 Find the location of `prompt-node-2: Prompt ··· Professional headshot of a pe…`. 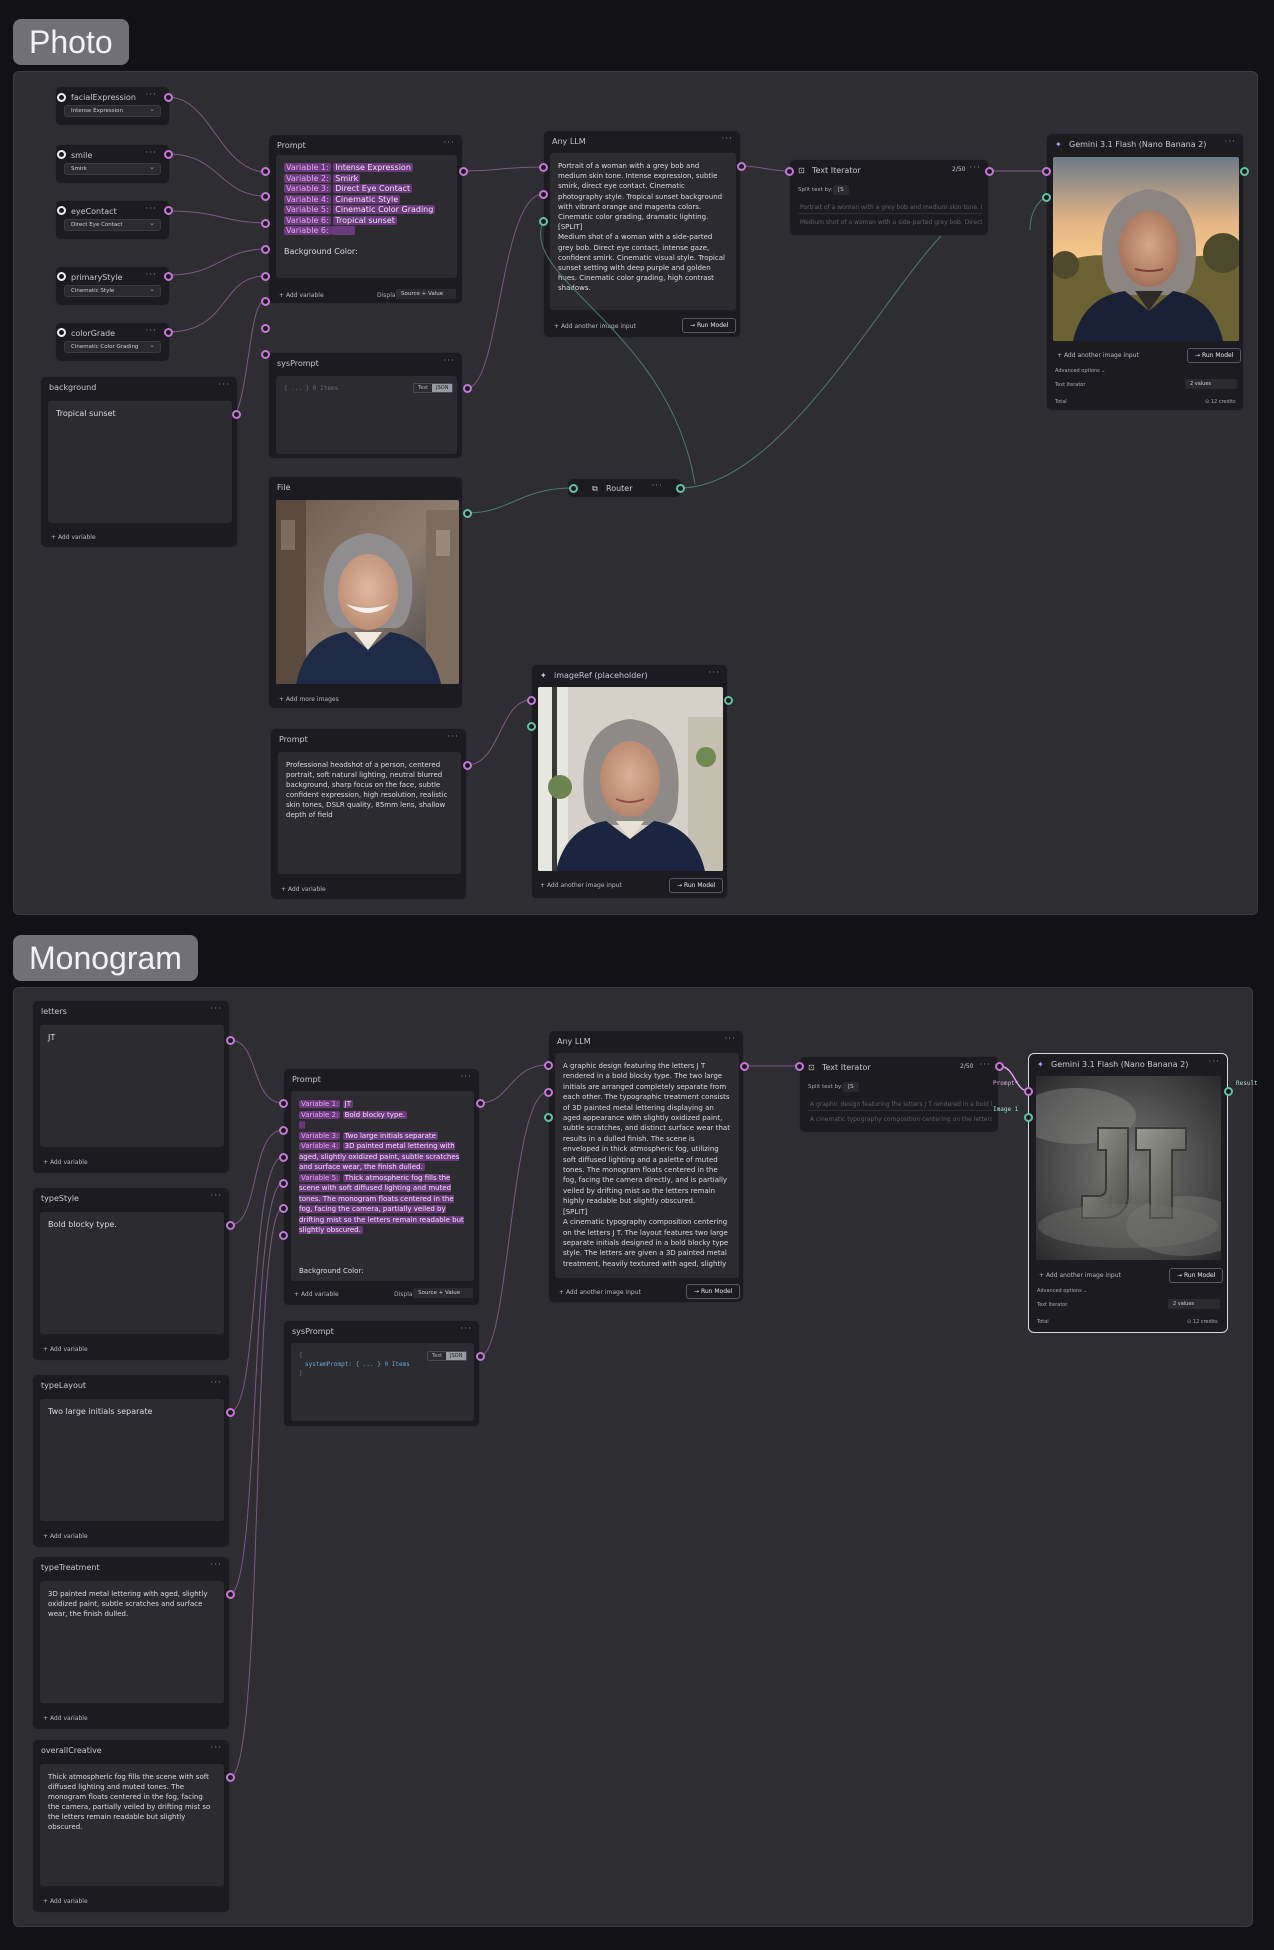

prompt-node-2: Prompt ··· Professional headshot of a pe… is located at coordinates (368, 814).